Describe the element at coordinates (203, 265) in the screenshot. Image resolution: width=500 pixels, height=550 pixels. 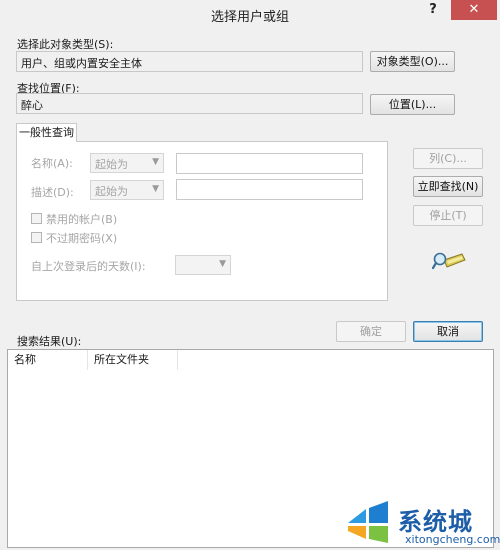
I see `days-since-logon-select: ▼` at that location.